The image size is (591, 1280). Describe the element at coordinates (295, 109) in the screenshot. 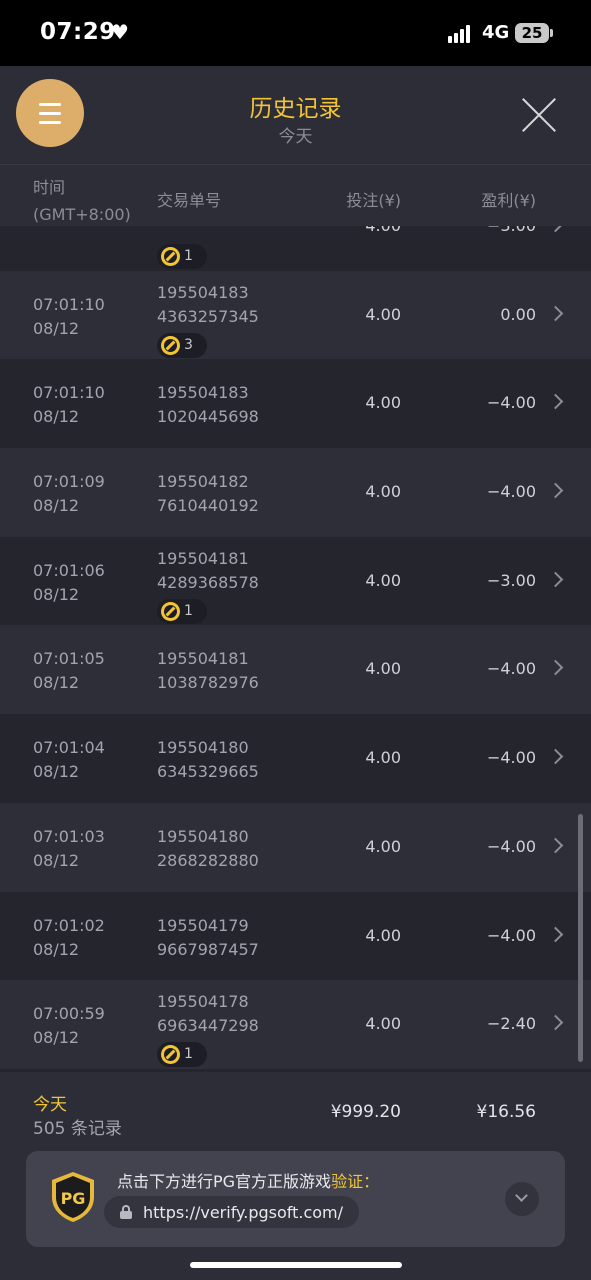

I see `page-title: 历史记录` at that location.